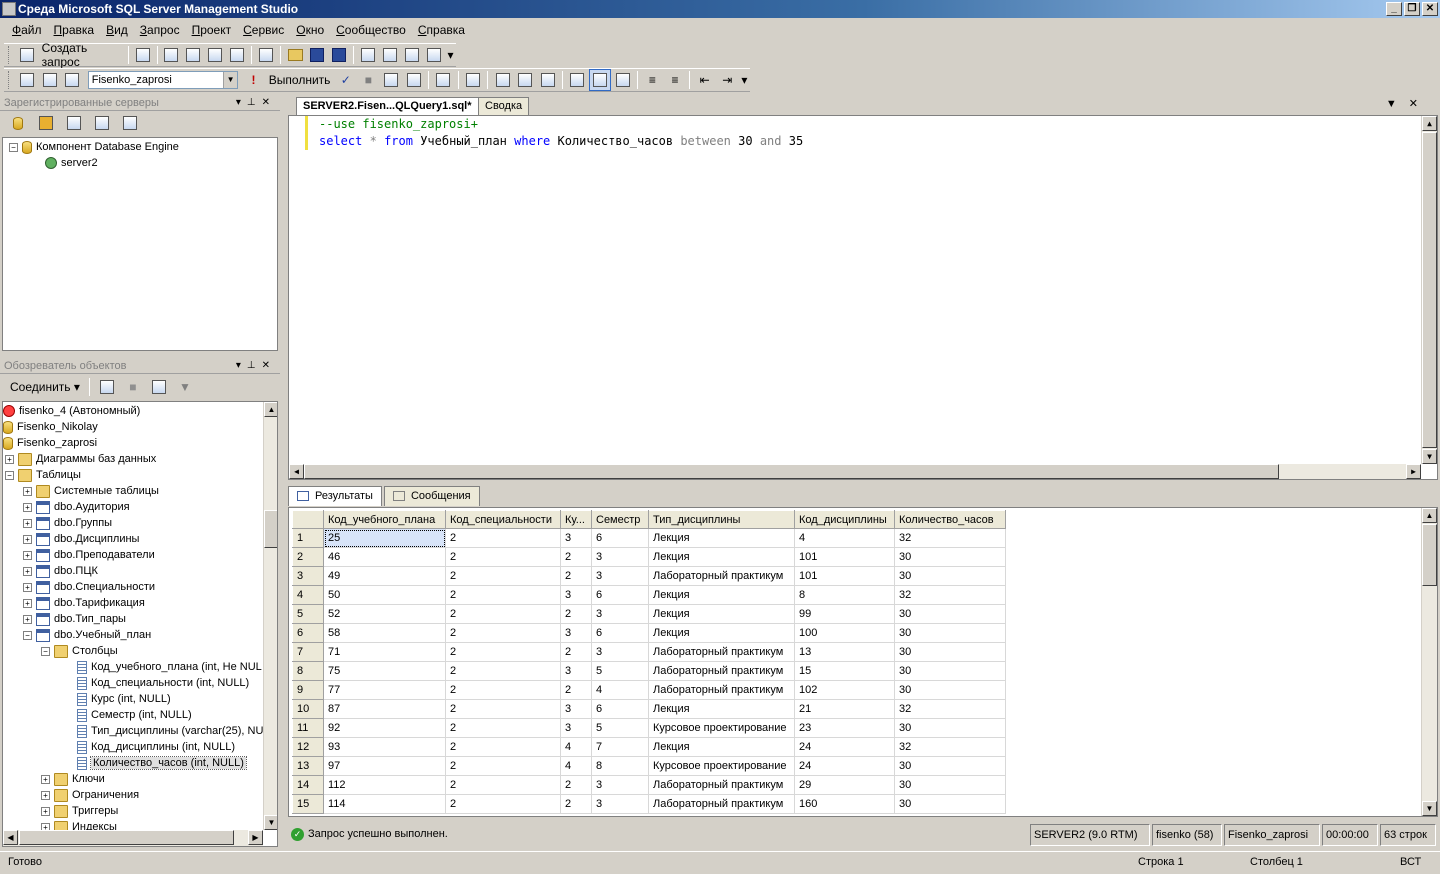  I want to click on tab-messages: Сообщения, so click(431, 496).